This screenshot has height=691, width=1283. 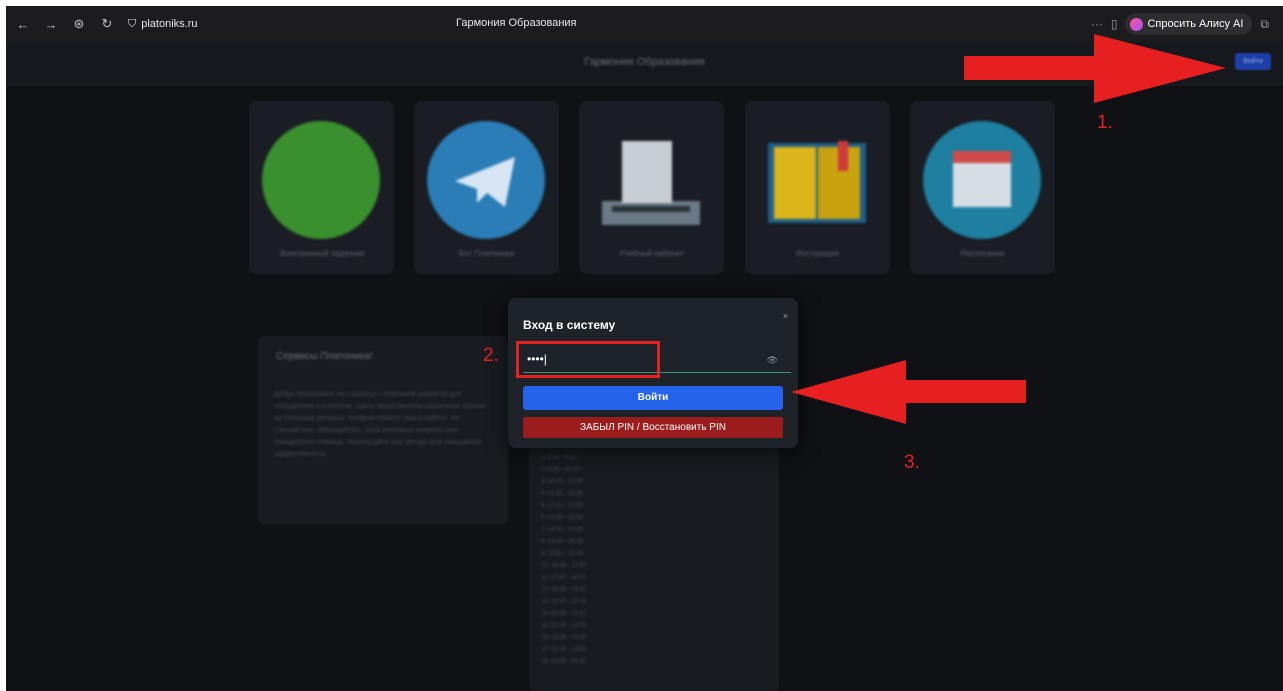 What do you see at coordinates (1105, 122) in the screenshot?
I see `step1-label: 1.` at bounding box center [1105, 122].